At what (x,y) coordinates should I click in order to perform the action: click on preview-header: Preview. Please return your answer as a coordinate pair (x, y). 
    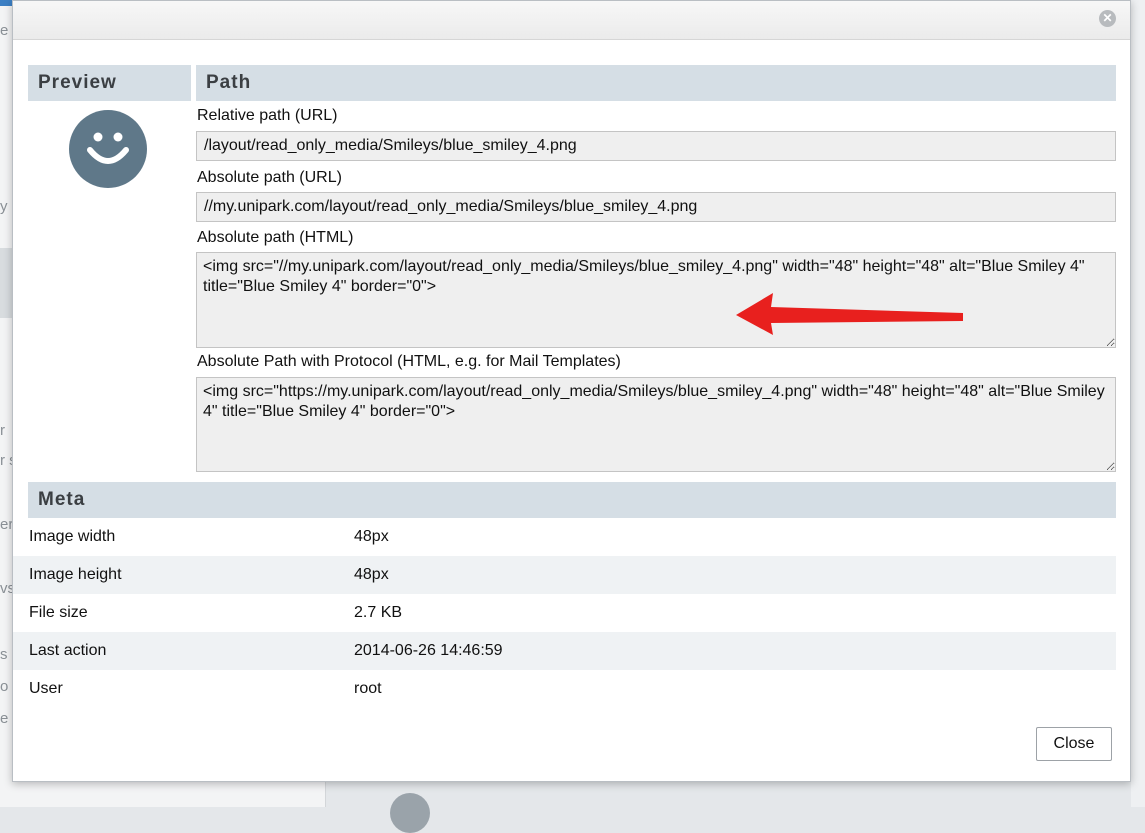
    Looking at the image, I should click on (109, 83).